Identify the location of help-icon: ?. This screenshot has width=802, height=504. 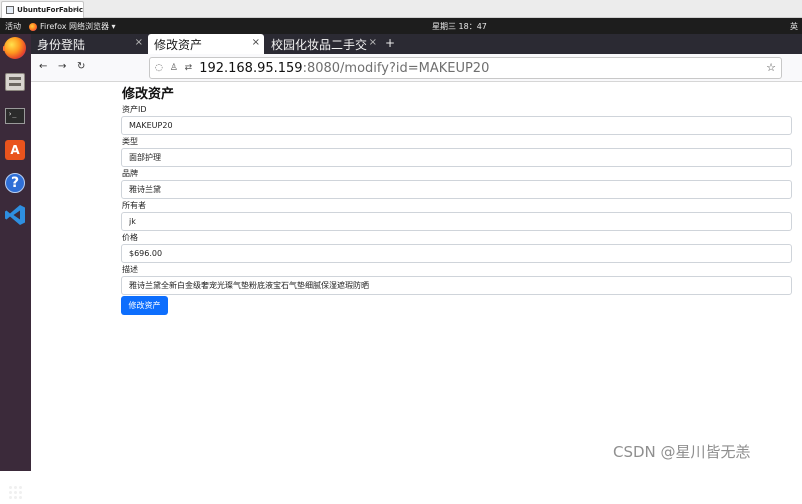
(15, 183).